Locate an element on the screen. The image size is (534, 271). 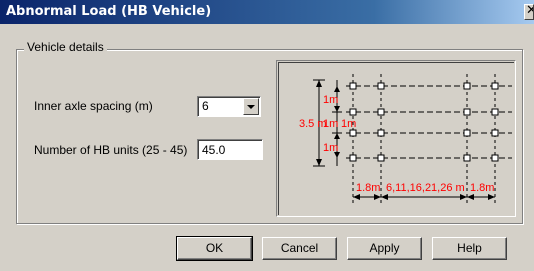
hb-units-label: Number of HB units (25 - 45) is located at coordinates (111, 150).